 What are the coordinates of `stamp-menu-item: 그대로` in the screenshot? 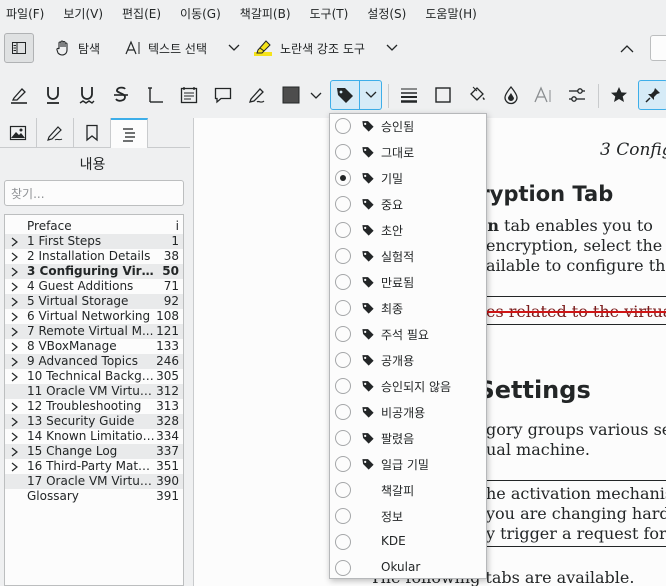 It's located at (408, 153).